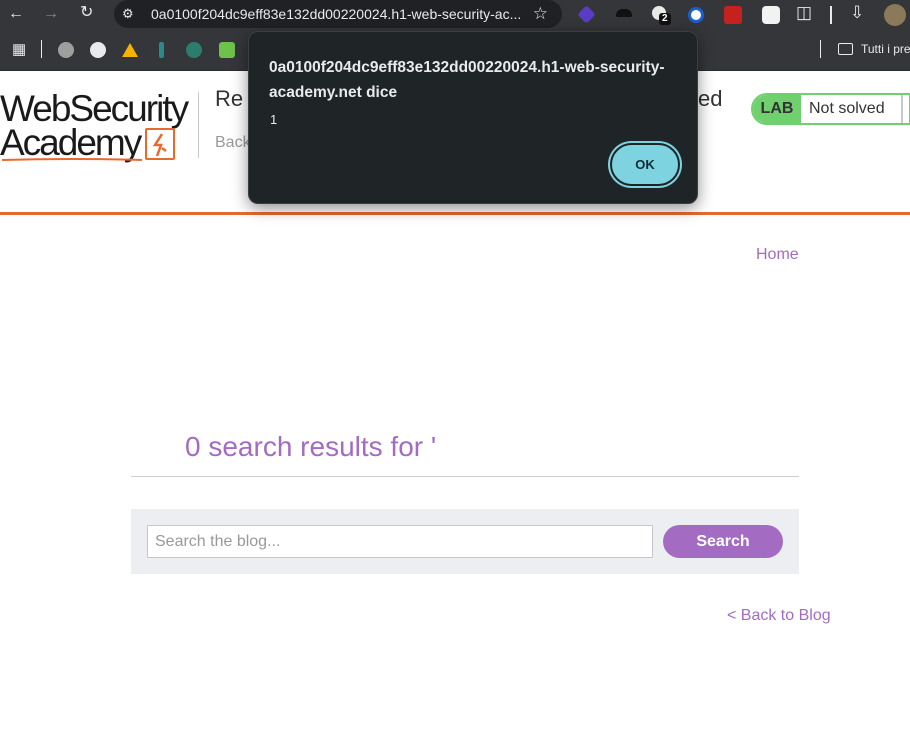 Image resolution: width=910 pixels, height=753 pixels. I want to click on card-bookmark-icon, so click(227, 50).